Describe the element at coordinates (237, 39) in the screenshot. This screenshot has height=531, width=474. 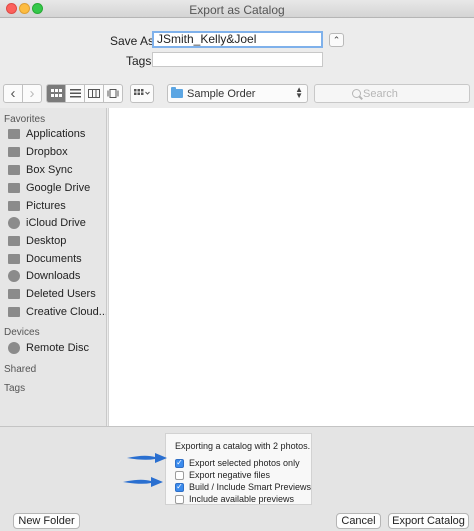
I see `save-as-field: JSmith_Kelly&Joel` at that location.